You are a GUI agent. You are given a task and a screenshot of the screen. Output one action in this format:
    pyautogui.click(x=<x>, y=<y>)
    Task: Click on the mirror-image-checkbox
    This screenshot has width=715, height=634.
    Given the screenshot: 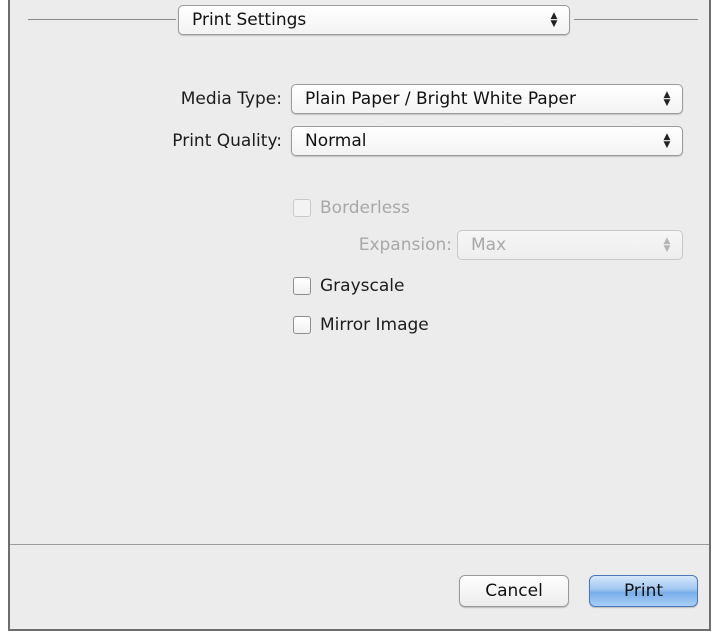 What is the action you would take?
    pyautogui.click(x=302, y=325)
    